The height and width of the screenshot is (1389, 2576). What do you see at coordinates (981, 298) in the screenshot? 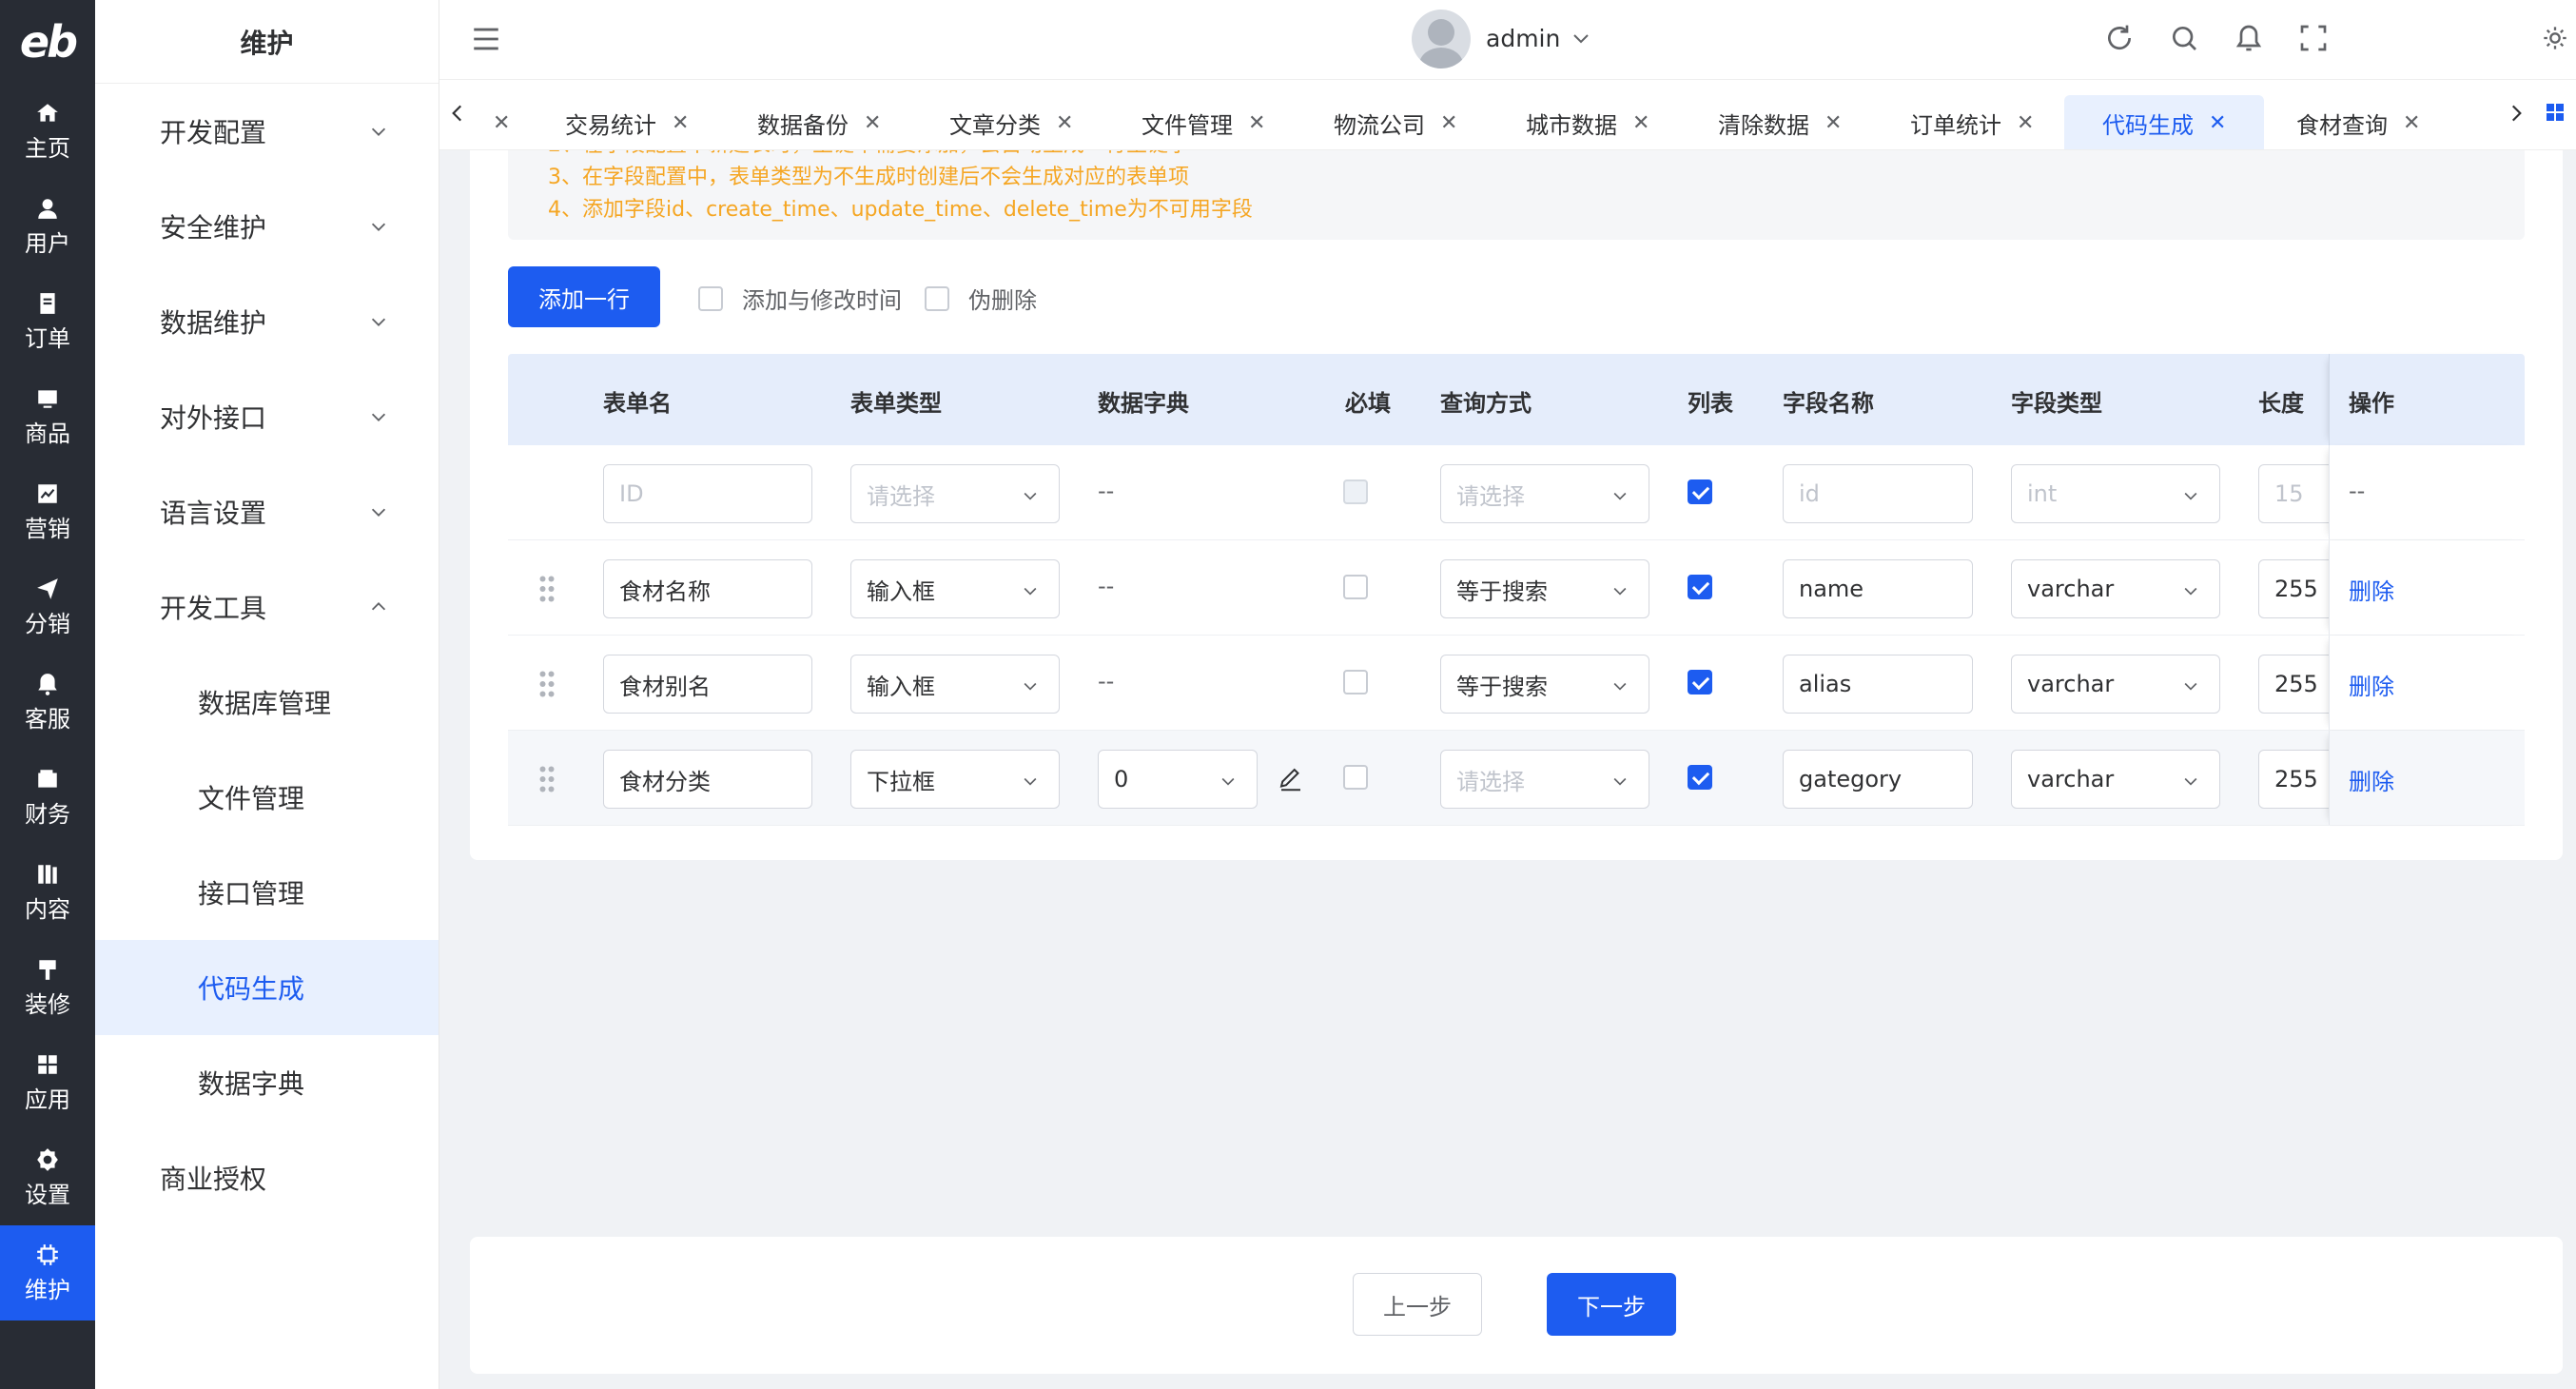
I see `soft-delete-option: 伪删除` at bounding box center [981, 298].